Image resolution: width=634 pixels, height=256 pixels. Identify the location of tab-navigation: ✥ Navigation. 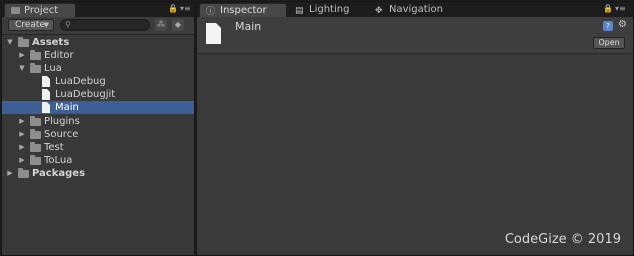
(414, 10).